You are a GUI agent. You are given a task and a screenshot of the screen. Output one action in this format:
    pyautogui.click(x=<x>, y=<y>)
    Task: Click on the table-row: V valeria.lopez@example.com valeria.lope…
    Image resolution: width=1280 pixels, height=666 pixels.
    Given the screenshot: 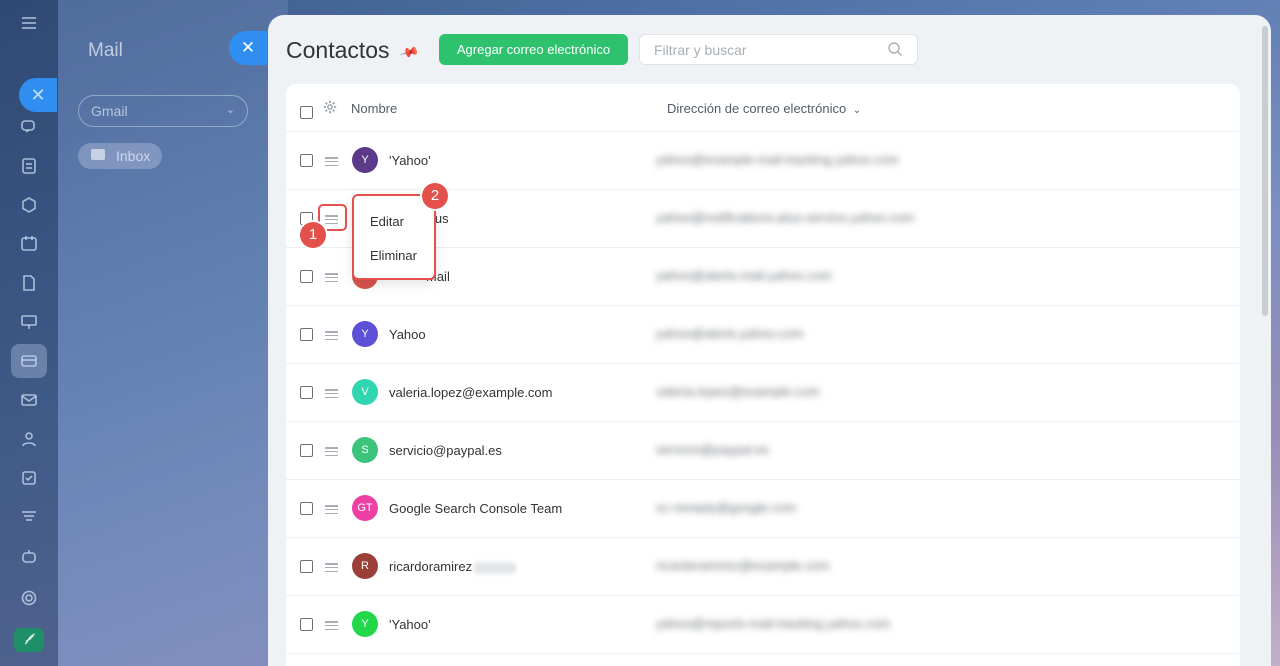 What is the action you would take?
    pyautogui.click(x=763, y=393)
    